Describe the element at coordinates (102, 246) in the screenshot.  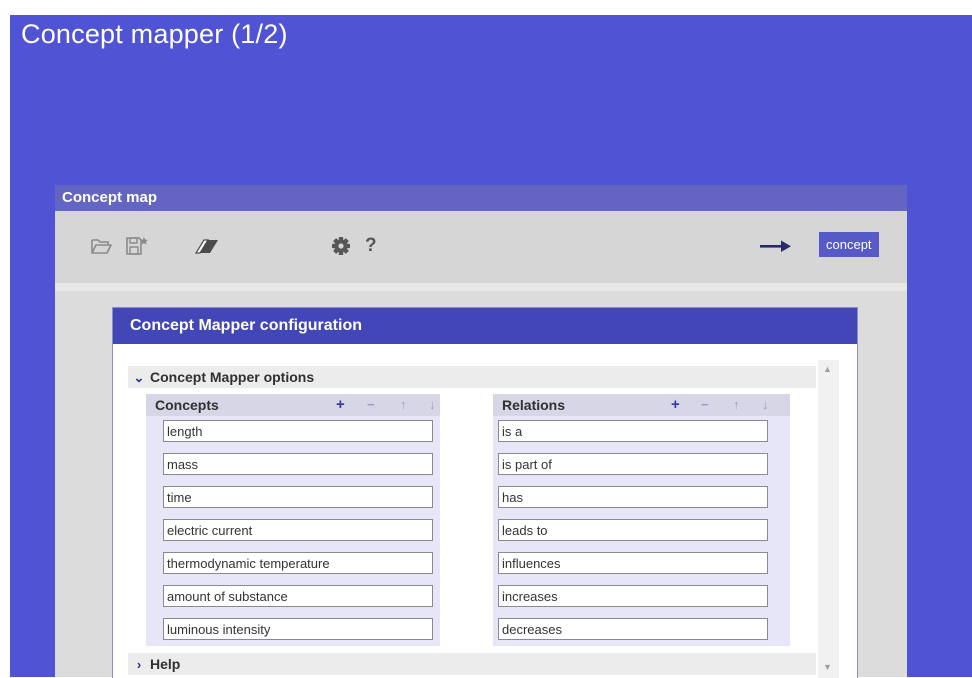
I see `open-folder-icon` at that location.